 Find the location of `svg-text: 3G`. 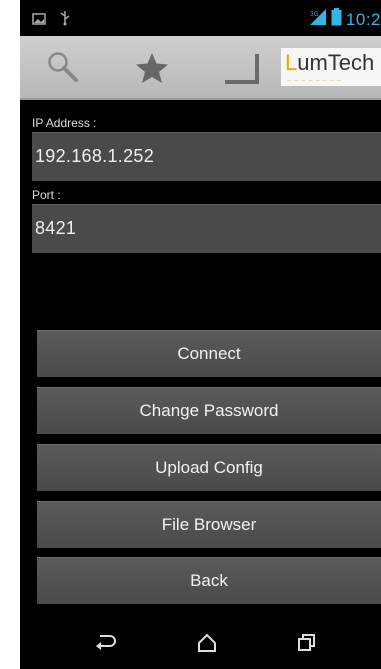

svg-text: 3G is located at coordinates (314, 14).